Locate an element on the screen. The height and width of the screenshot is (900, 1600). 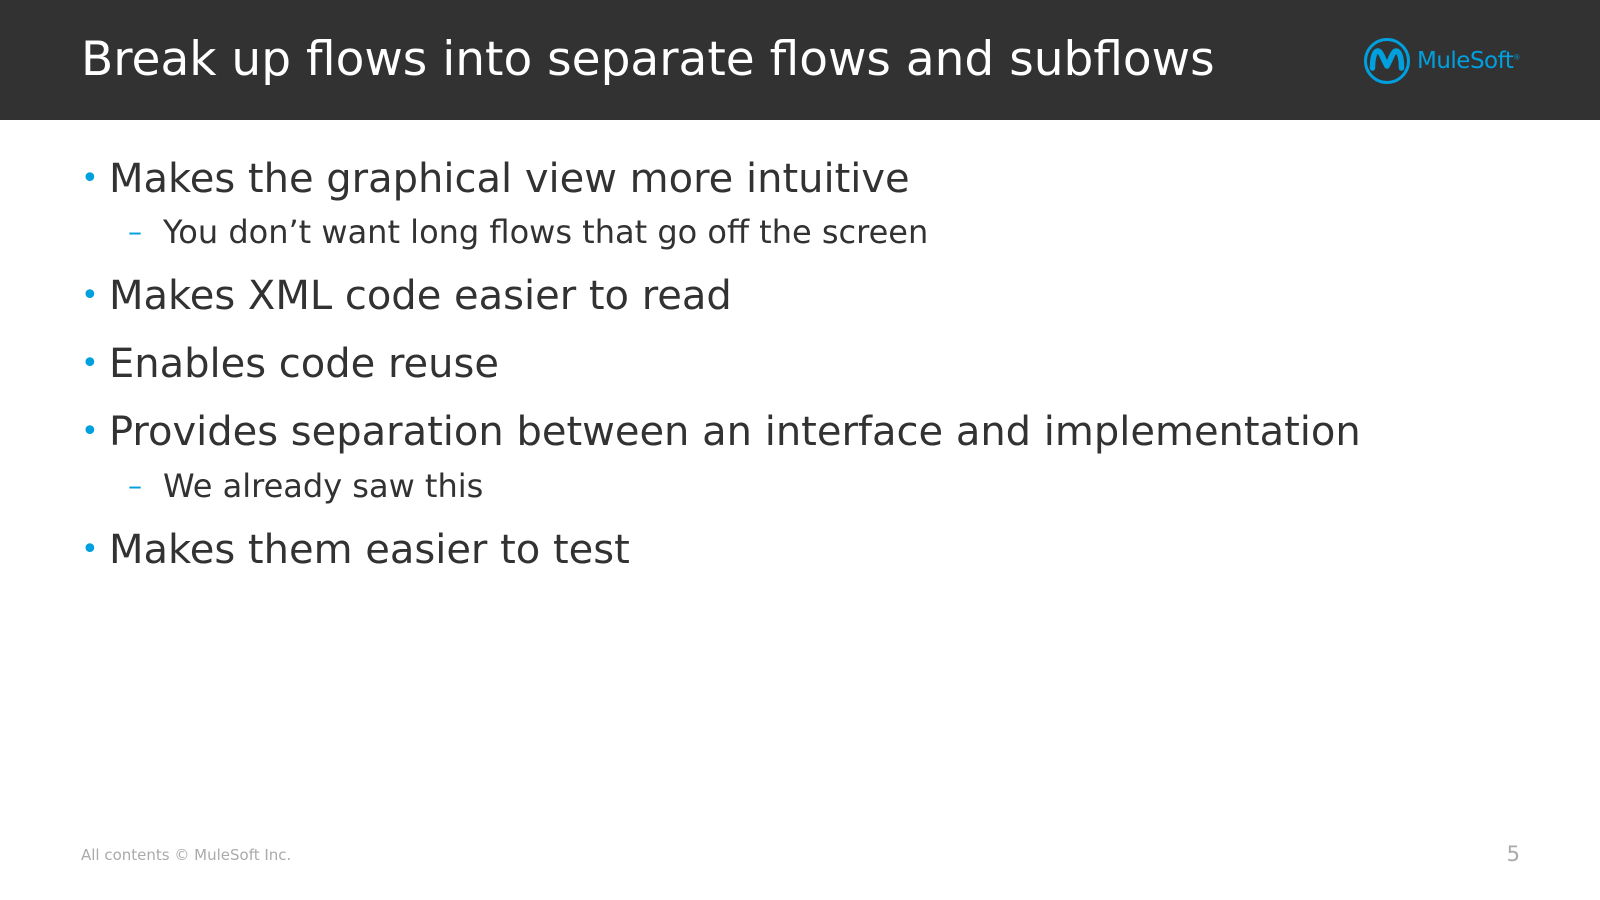
logo-wordmark-text: MuleSoft is located at coordinates (1465, 61).